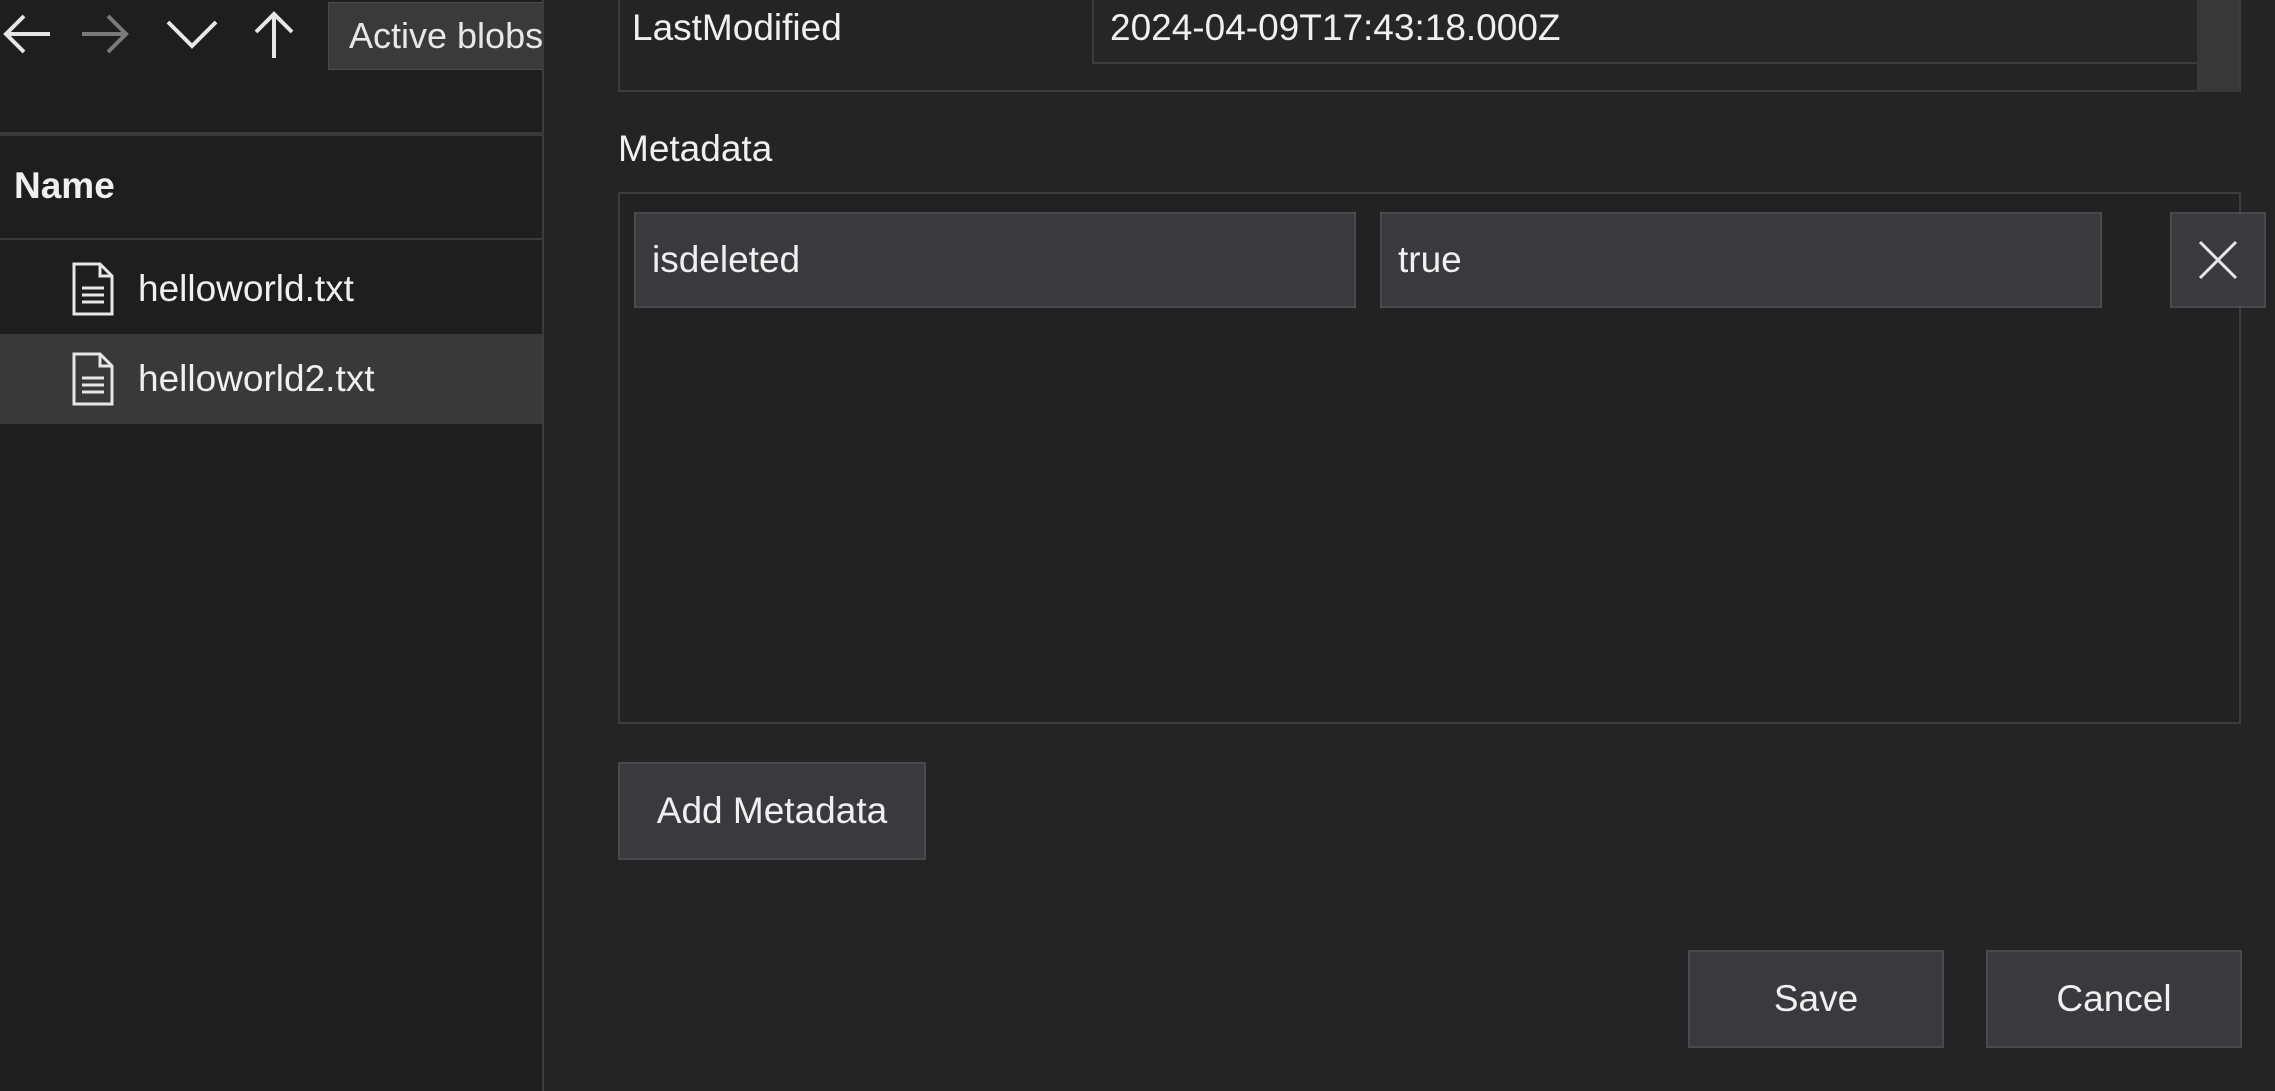 This screenshot has height=1091, width=2275. I want to click on file-name: helloworld.txt, so click(246, 288).